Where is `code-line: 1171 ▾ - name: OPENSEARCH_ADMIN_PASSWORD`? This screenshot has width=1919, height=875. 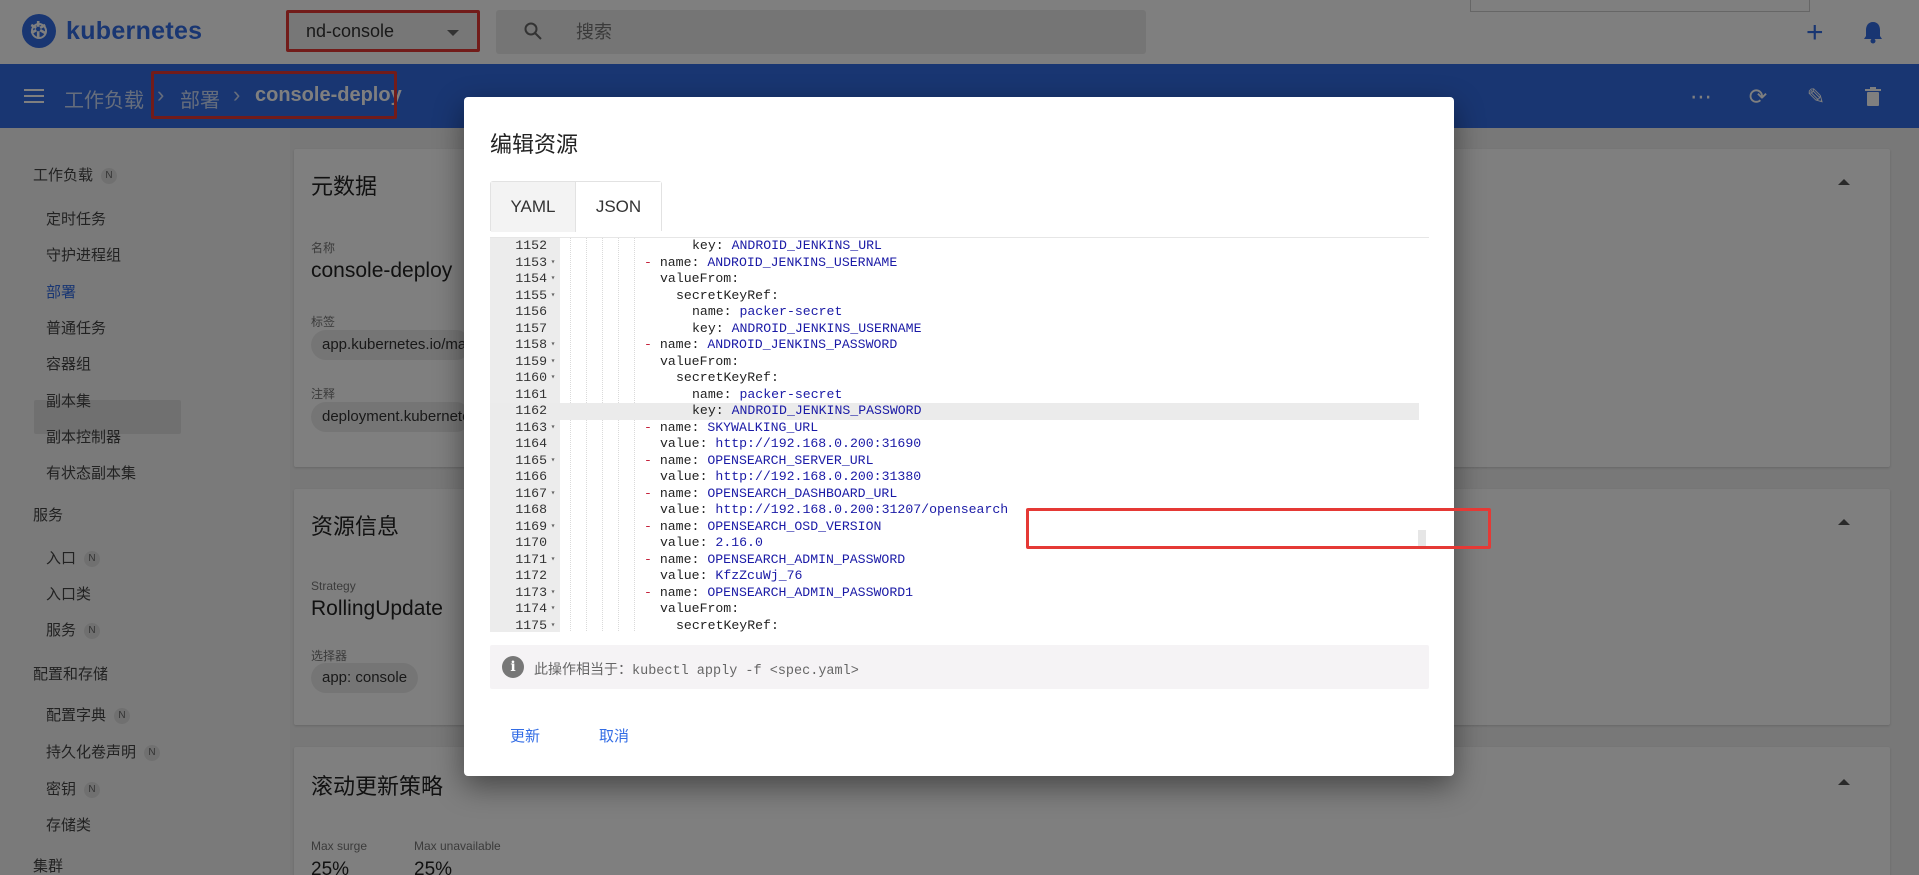 code-line: 1171 ▾ - name: OPENSEARCH_ADMIN_PASSWORD is located at coordinates (954, 560).